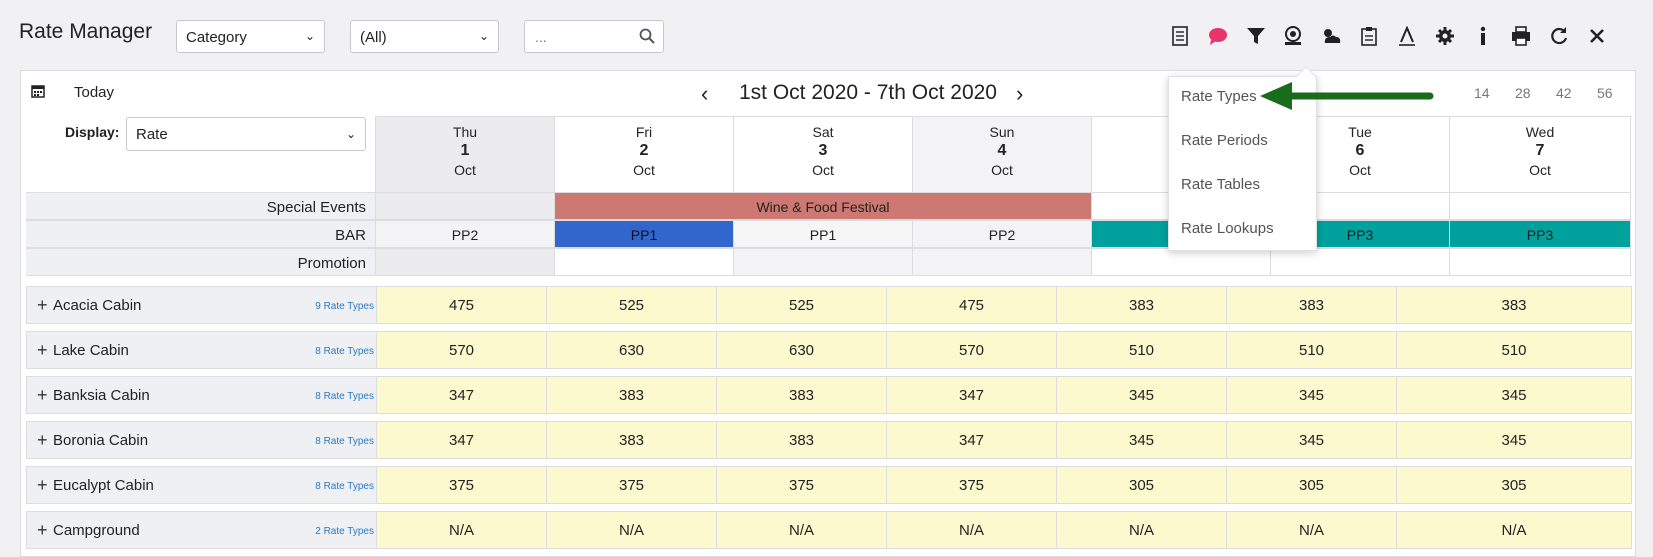  Describe the element at coordinates (1521, 36) in the screenshot. I see `print-icon` at that location.